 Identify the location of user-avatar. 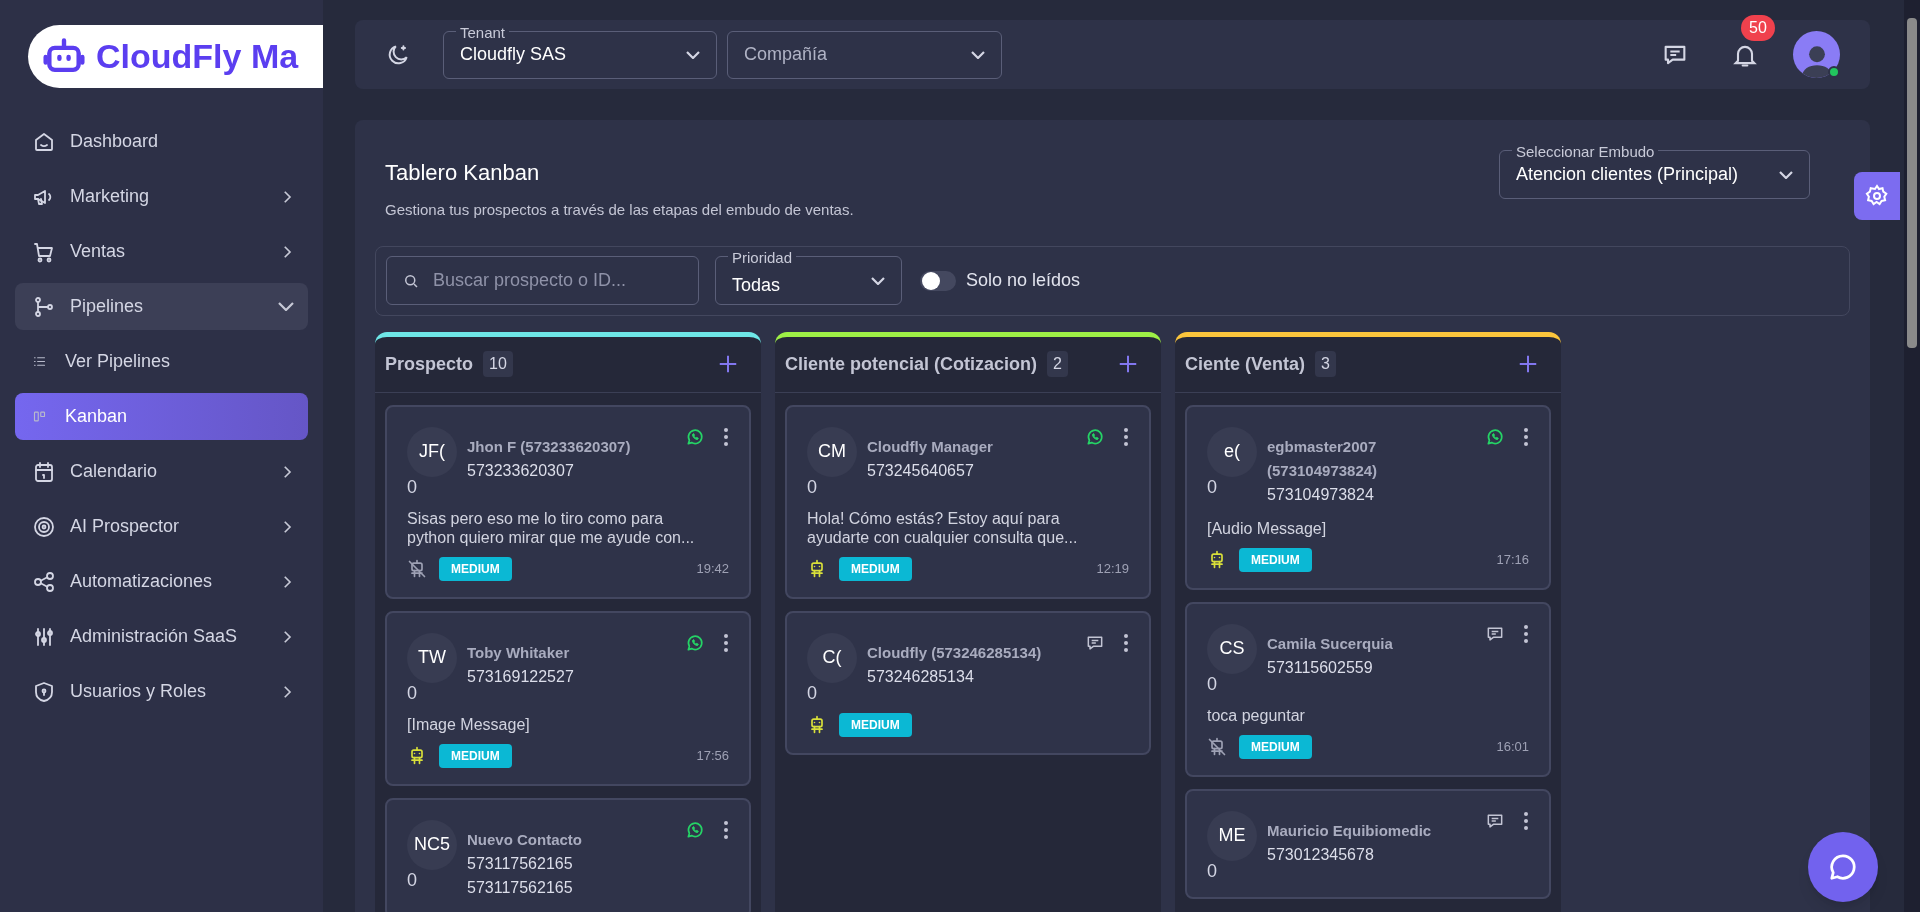
(1816, 54).